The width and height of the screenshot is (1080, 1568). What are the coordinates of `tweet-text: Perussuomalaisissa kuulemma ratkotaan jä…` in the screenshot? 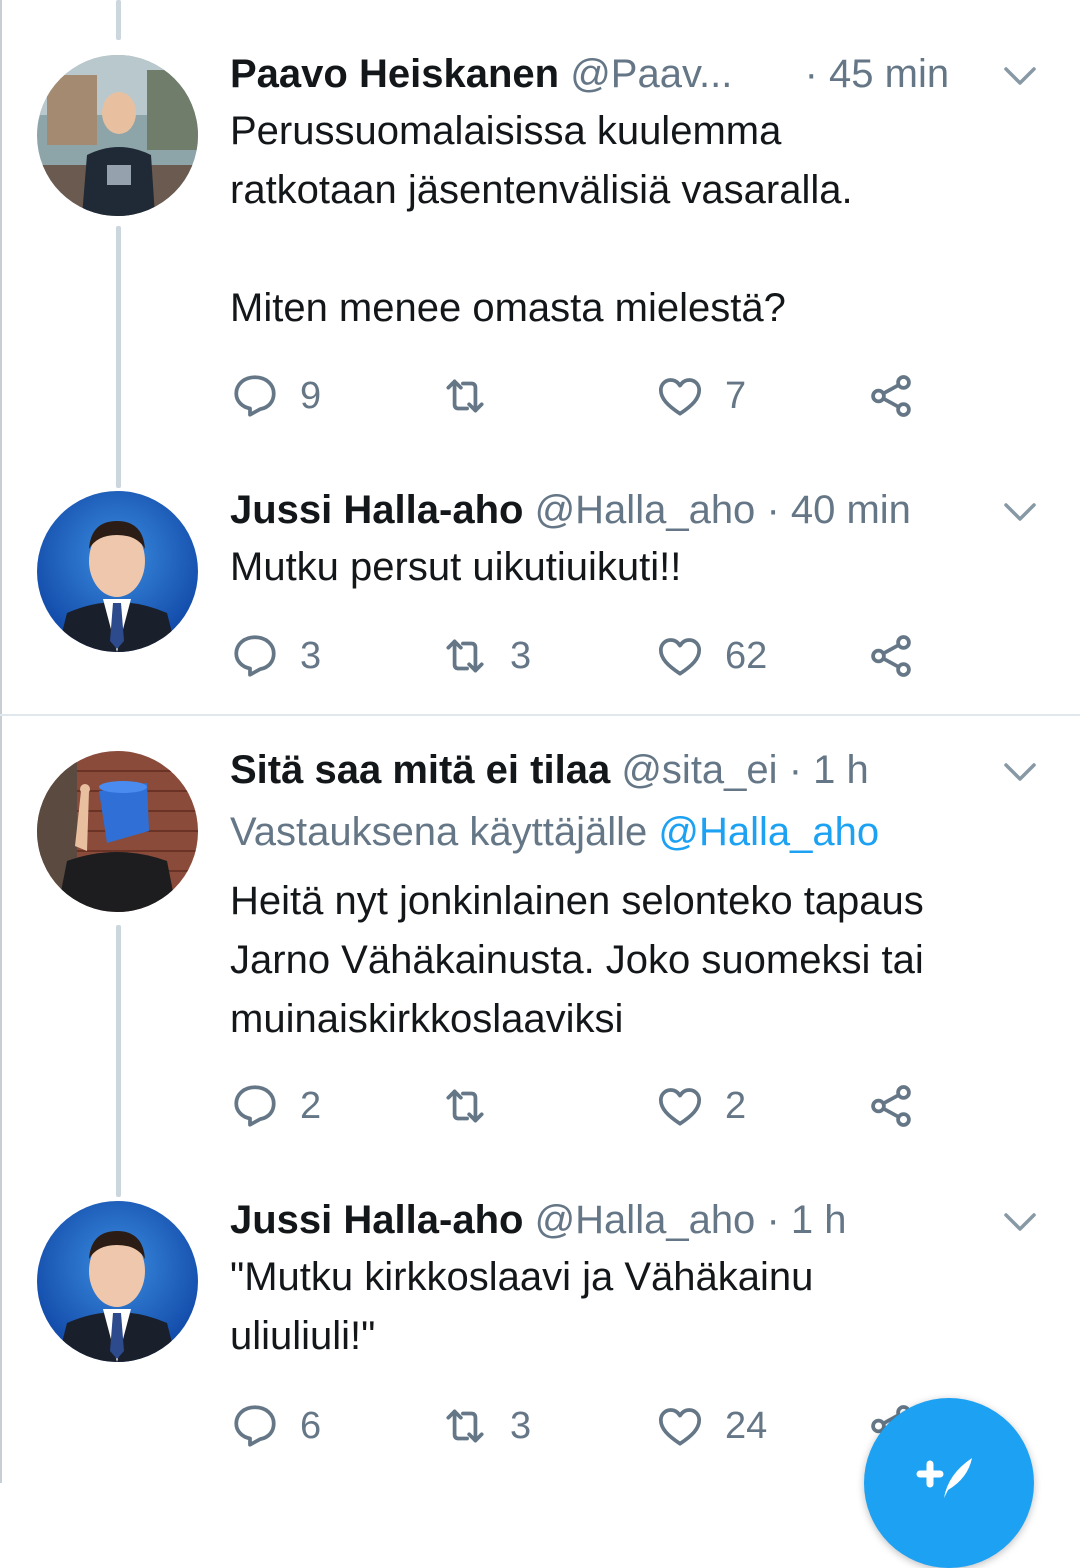 It's located at (640, 220).